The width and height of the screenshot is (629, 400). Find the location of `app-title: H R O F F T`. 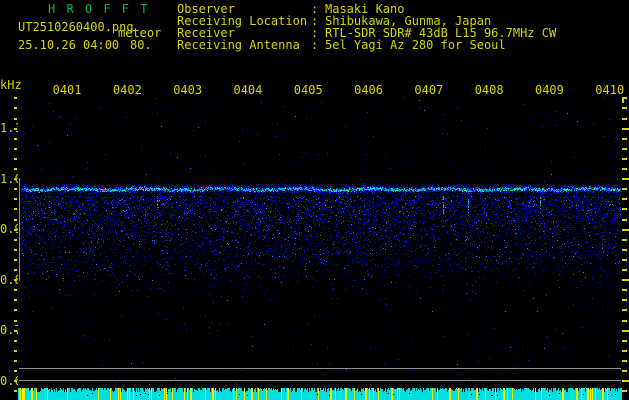

app-title: H R O F F T is located at coordinates (99, 9).